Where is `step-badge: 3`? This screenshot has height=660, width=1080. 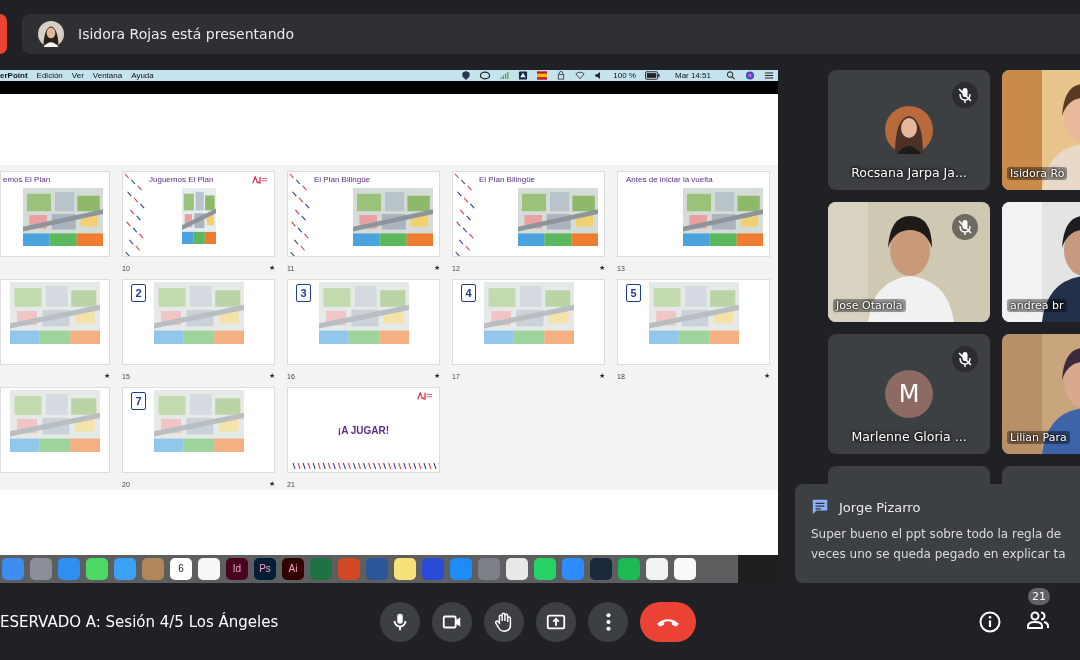 step-badge: 3 is located at coordinates (303, 293).